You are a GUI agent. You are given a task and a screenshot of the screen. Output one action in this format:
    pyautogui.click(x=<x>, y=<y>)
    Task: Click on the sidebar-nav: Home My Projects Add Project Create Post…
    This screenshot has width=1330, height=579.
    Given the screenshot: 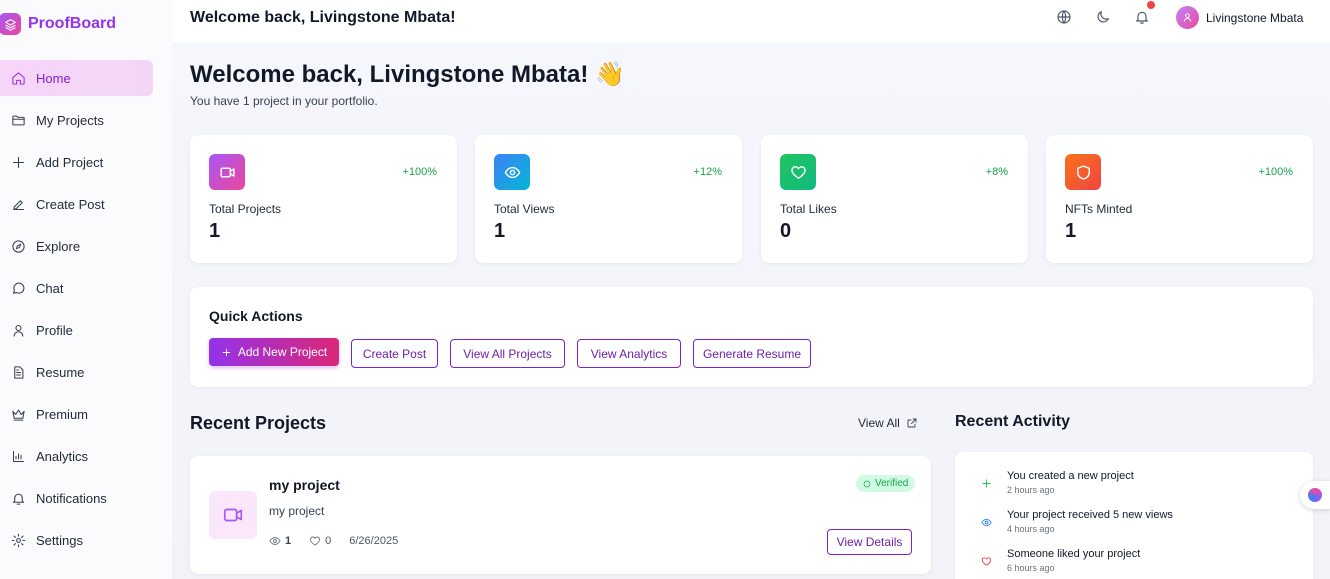 What is the action you would take?
    pyautogui.click(x=76, y=312)
    